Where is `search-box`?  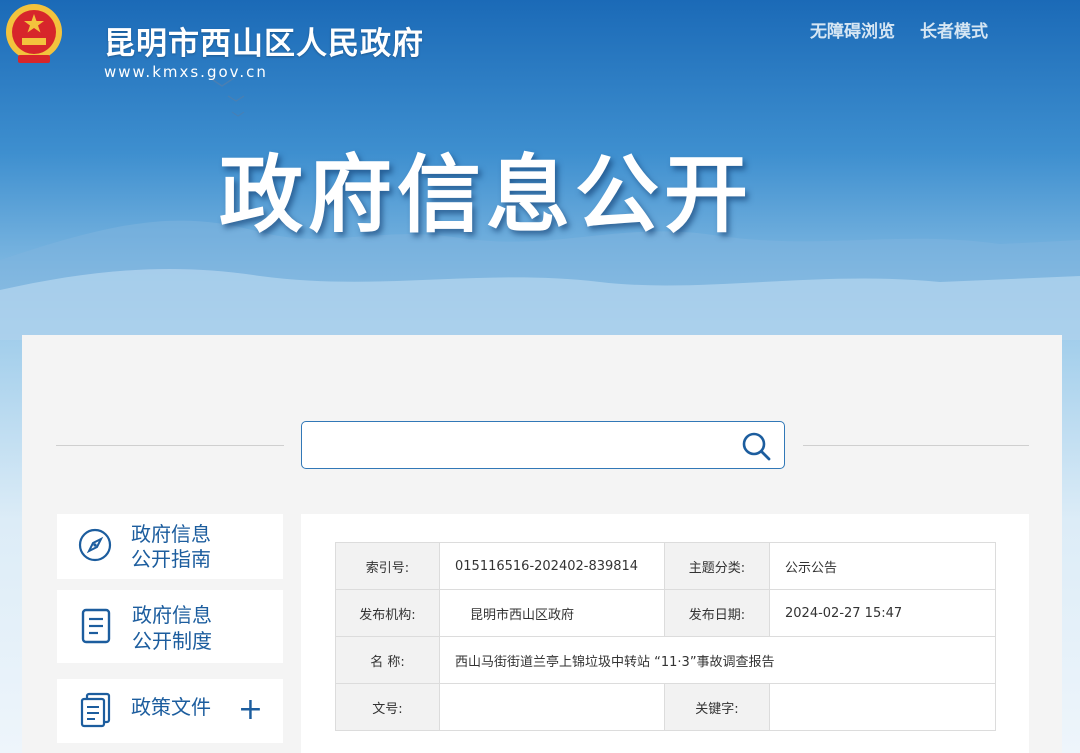 search-box is located at coordinates (543, 445).